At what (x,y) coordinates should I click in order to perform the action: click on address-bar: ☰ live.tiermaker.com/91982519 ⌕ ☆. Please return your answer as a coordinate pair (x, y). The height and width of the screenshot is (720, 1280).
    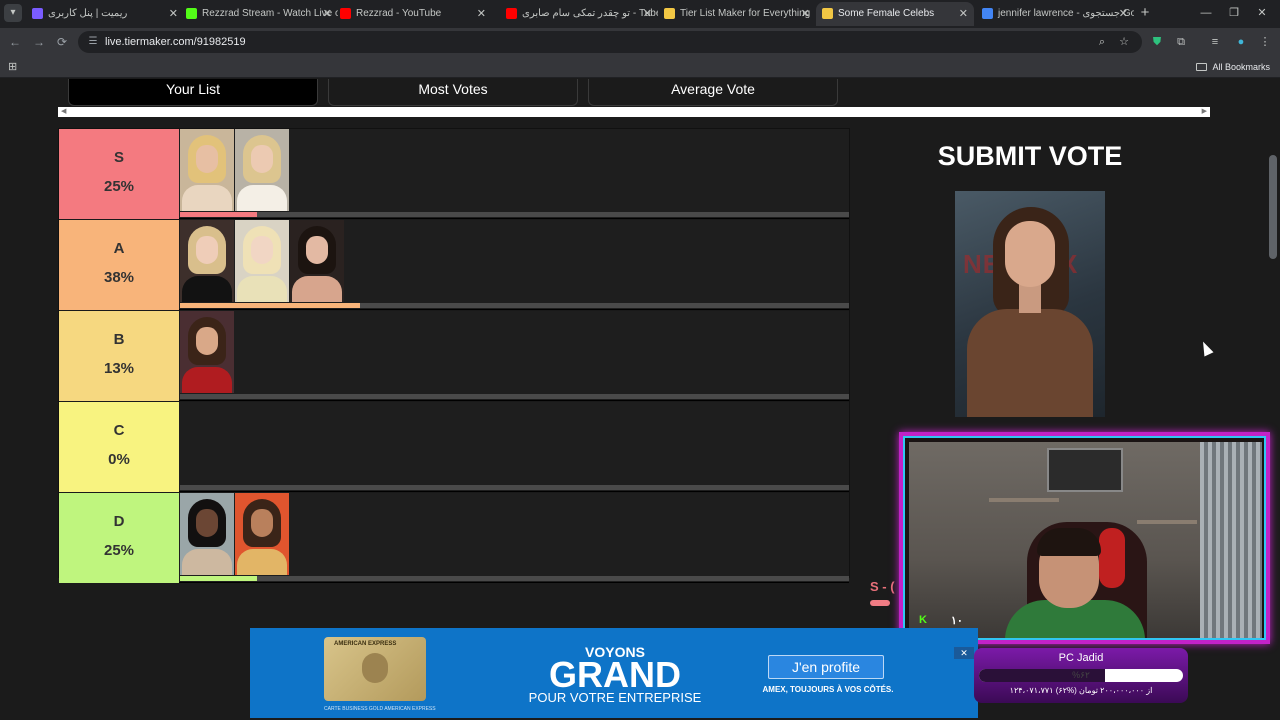
    Looking at the image, I should click on (610, 42).